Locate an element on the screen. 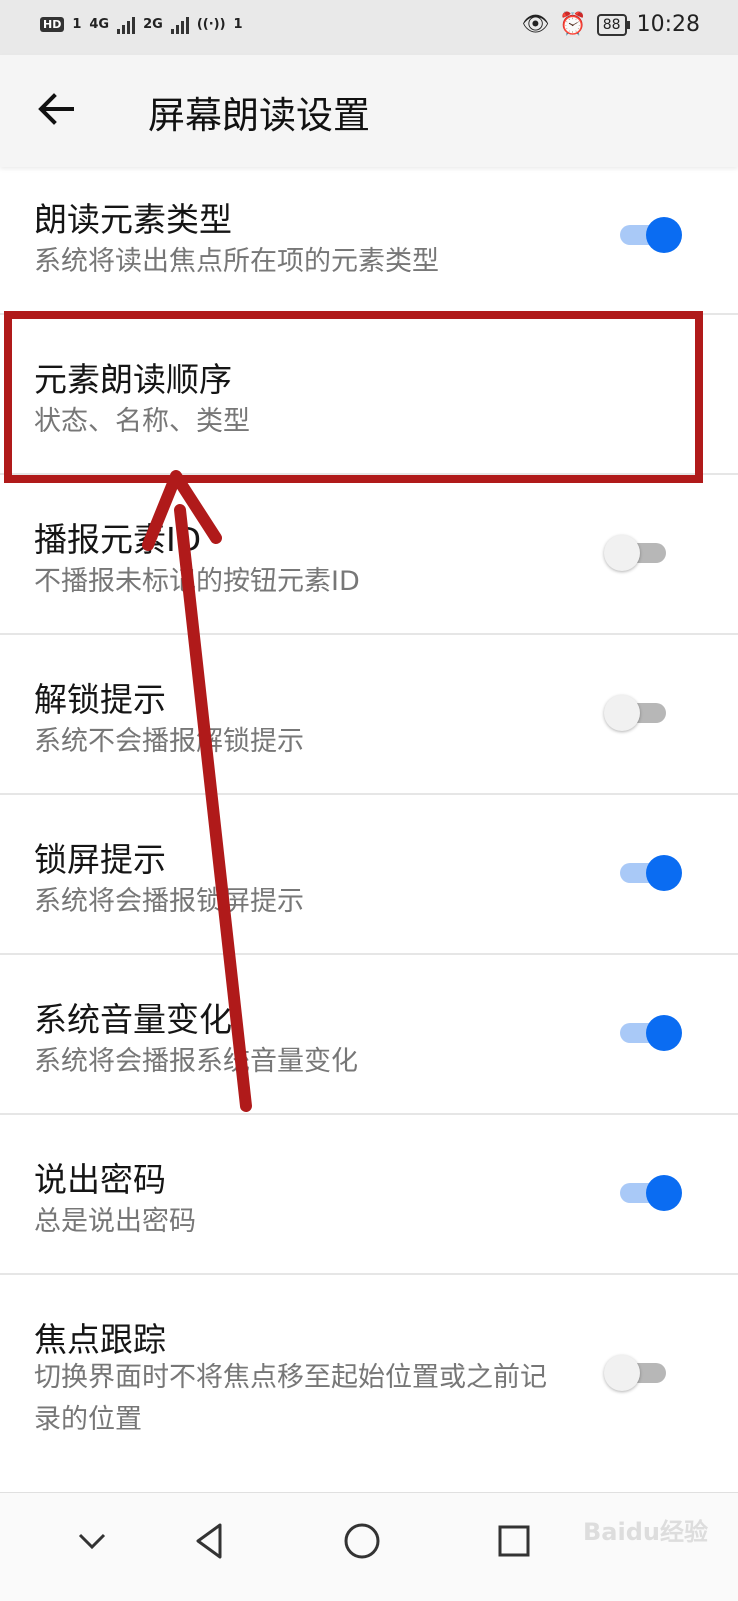 This screenshot has width=738, height=1601. setting-subtitle: 不播报未标记的按钮元素ID is located at coordinates (197, 581).